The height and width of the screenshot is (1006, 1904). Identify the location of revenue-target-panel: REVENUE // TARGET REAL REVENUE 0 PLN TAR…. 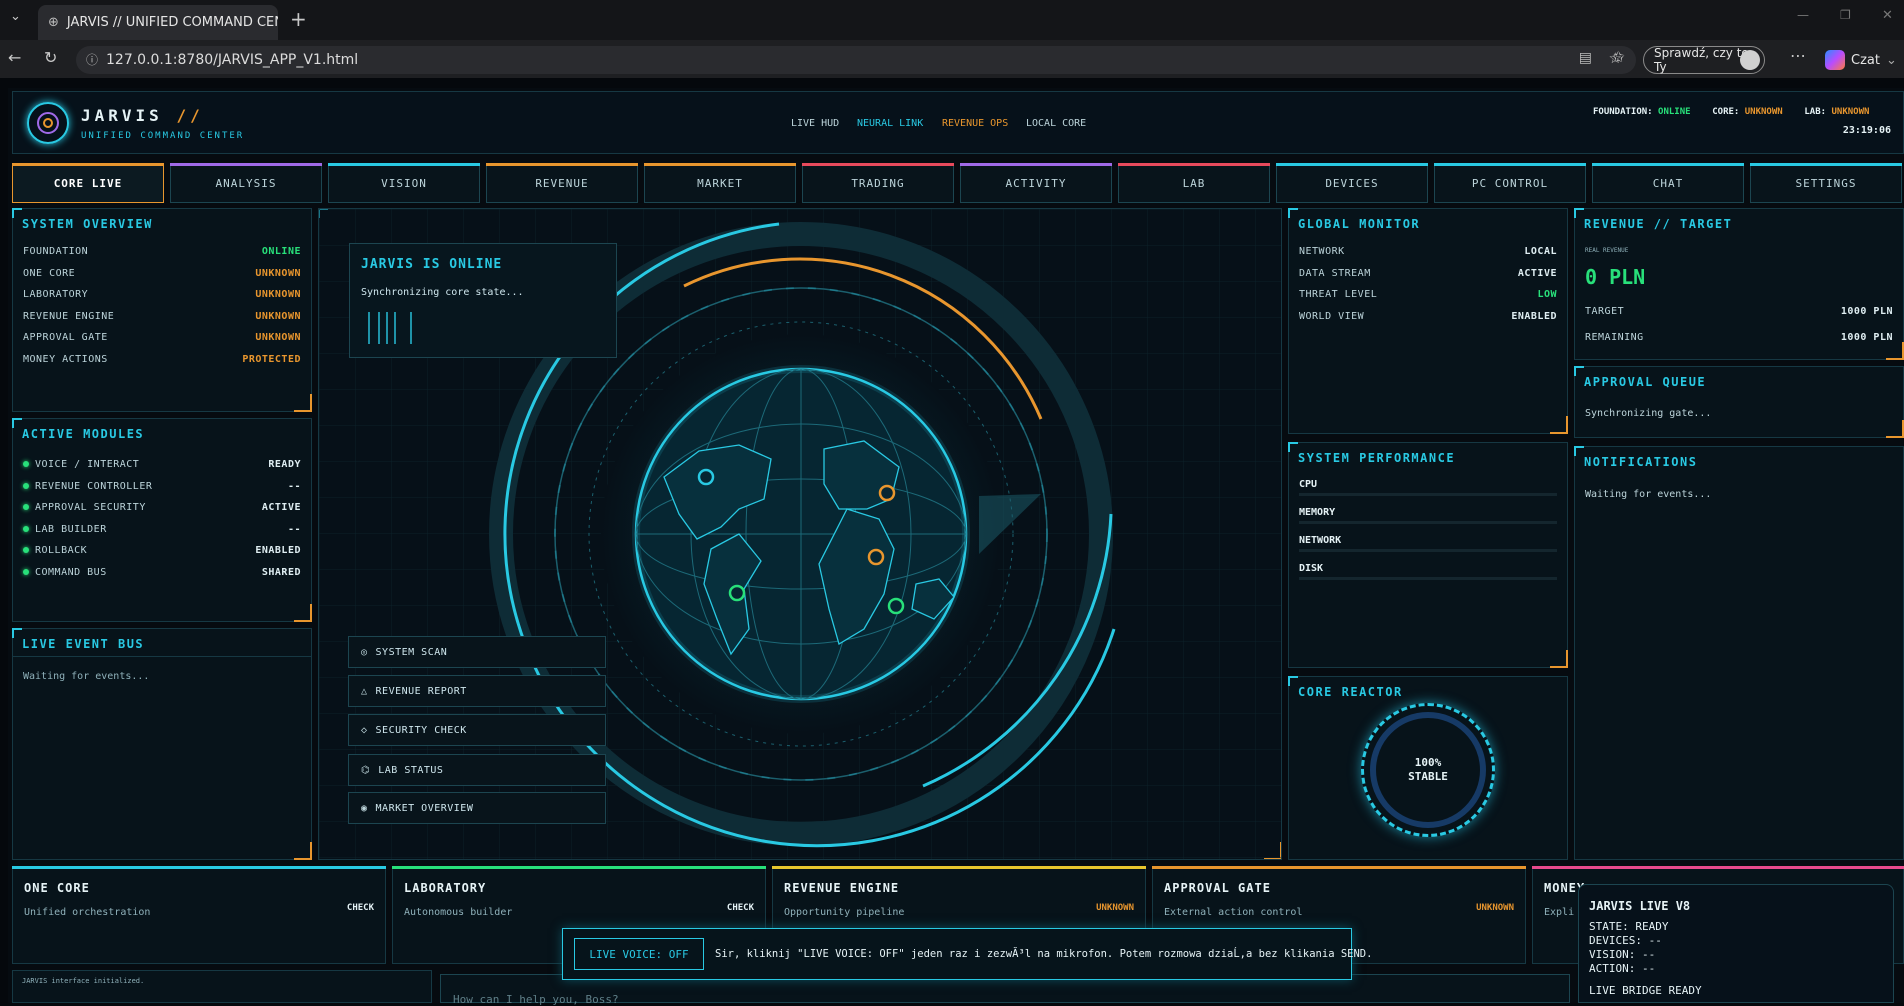
(1739, 284).